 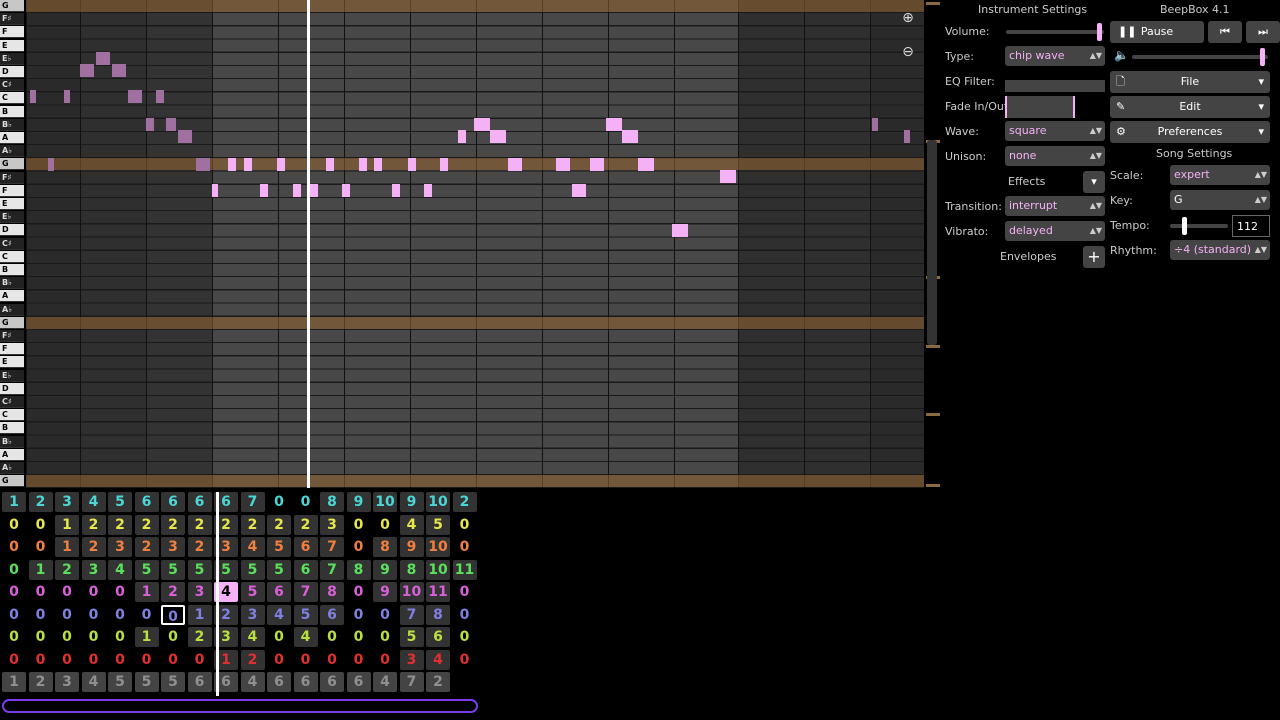 I want to click on zoom-out-icon: ⊖, so click(x=908, y=52).